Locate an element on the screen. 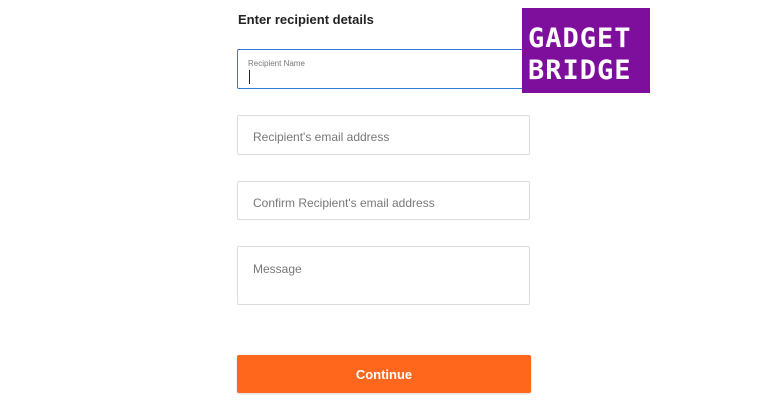  recipient-name-field: Recipient Name is located at coordinates (383, 69).